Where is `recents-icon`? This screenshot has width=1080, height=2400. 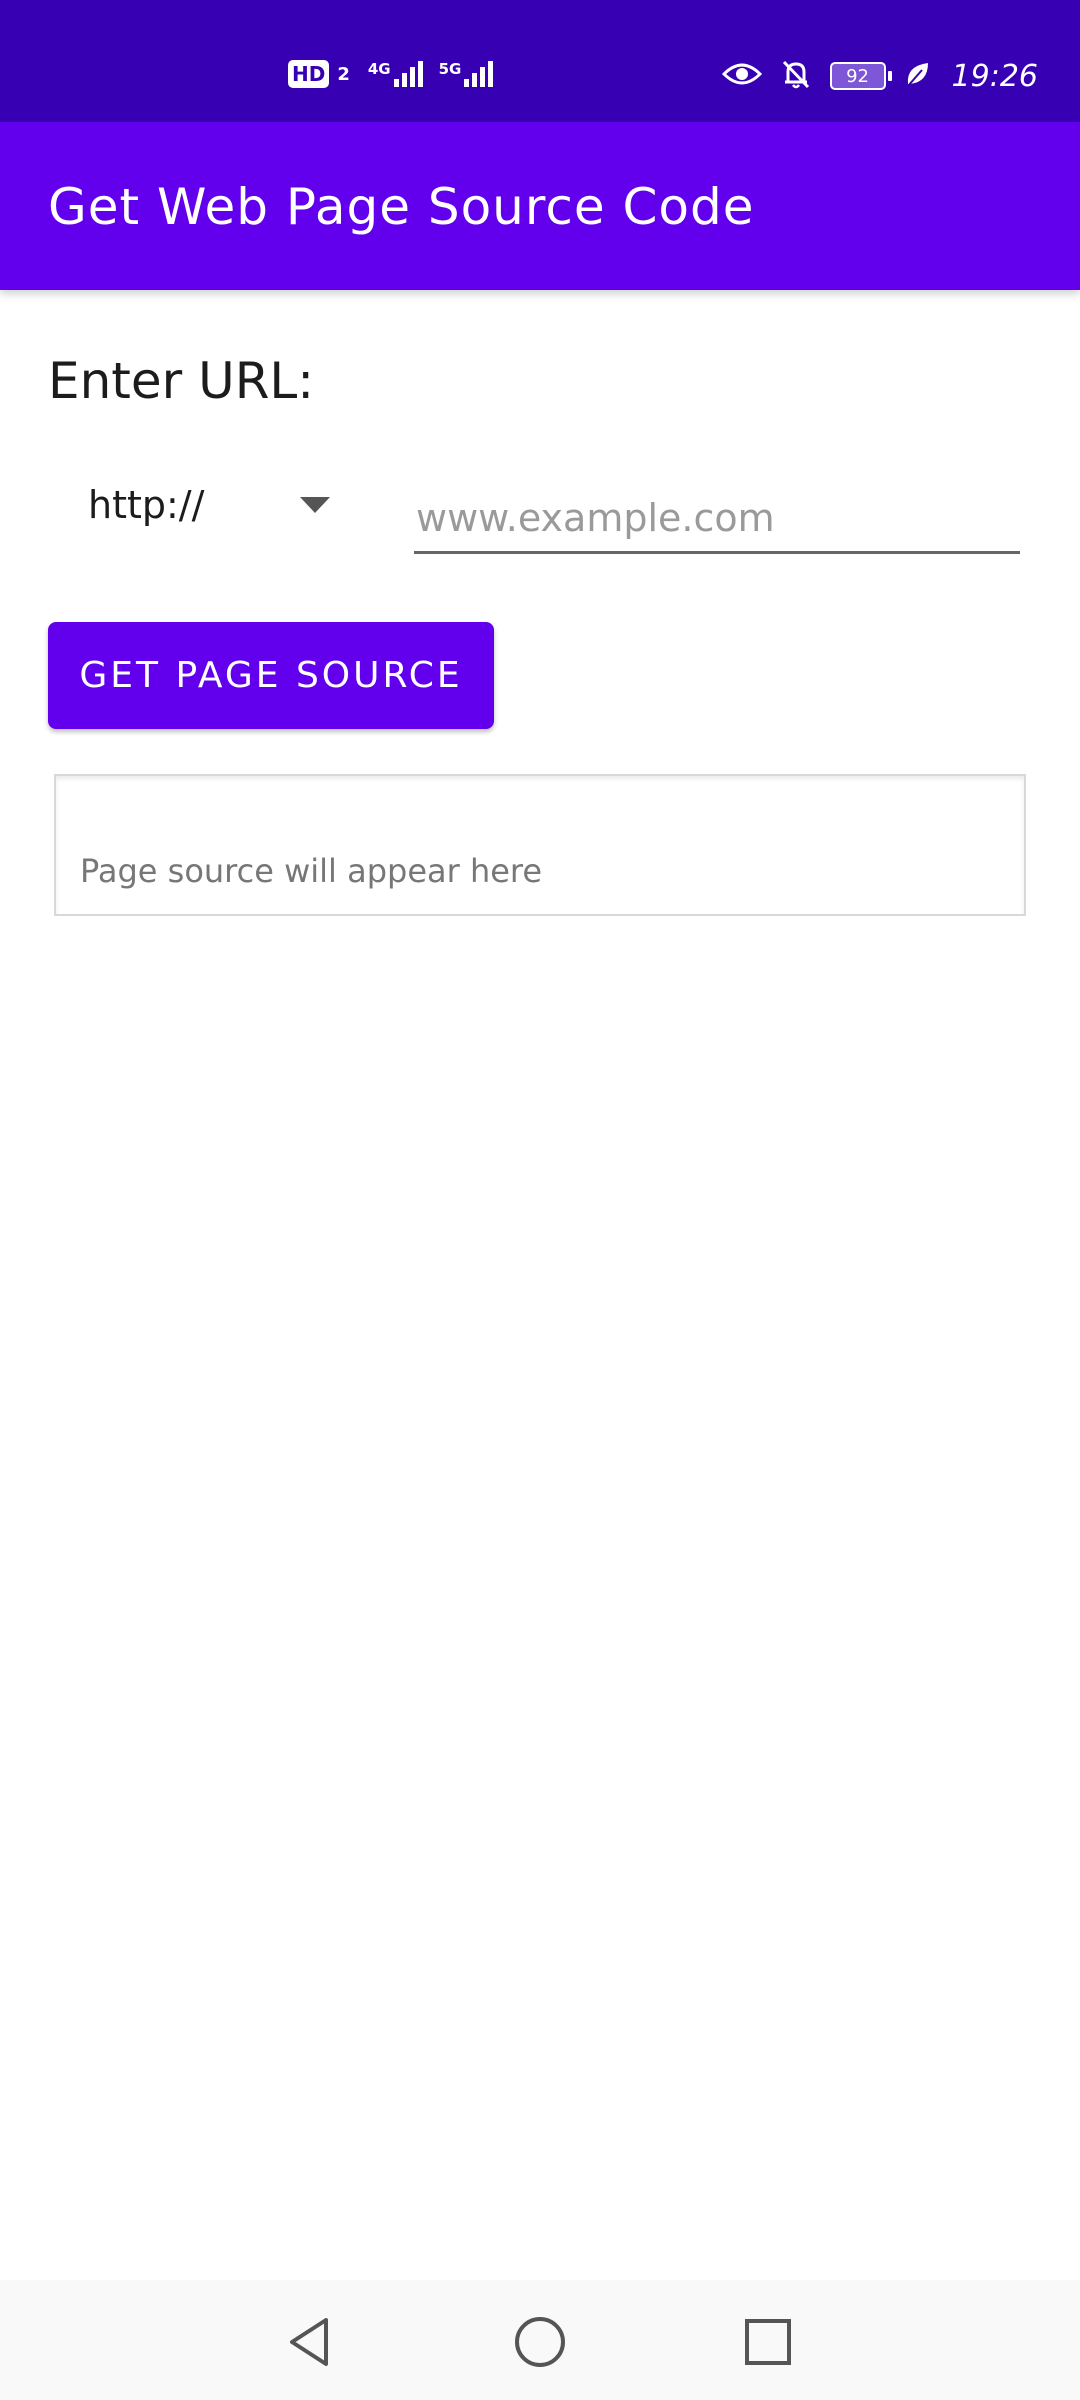
recents-icon is located at coordinates (768, 2342).